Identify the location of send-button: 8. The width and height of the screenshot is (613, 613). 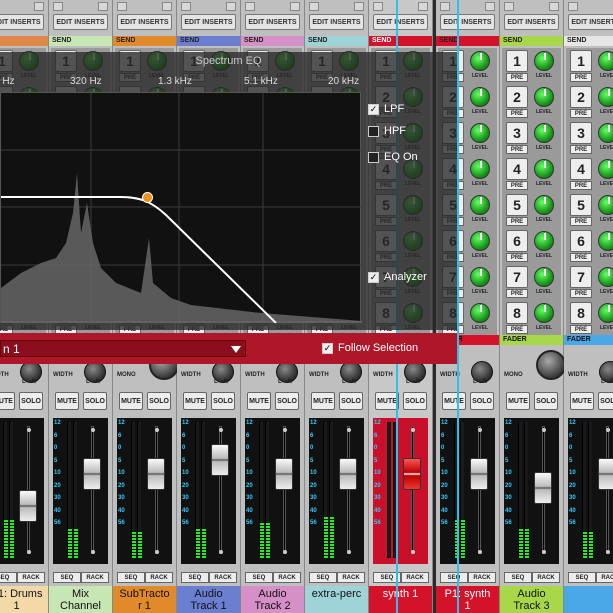
(517, 313).